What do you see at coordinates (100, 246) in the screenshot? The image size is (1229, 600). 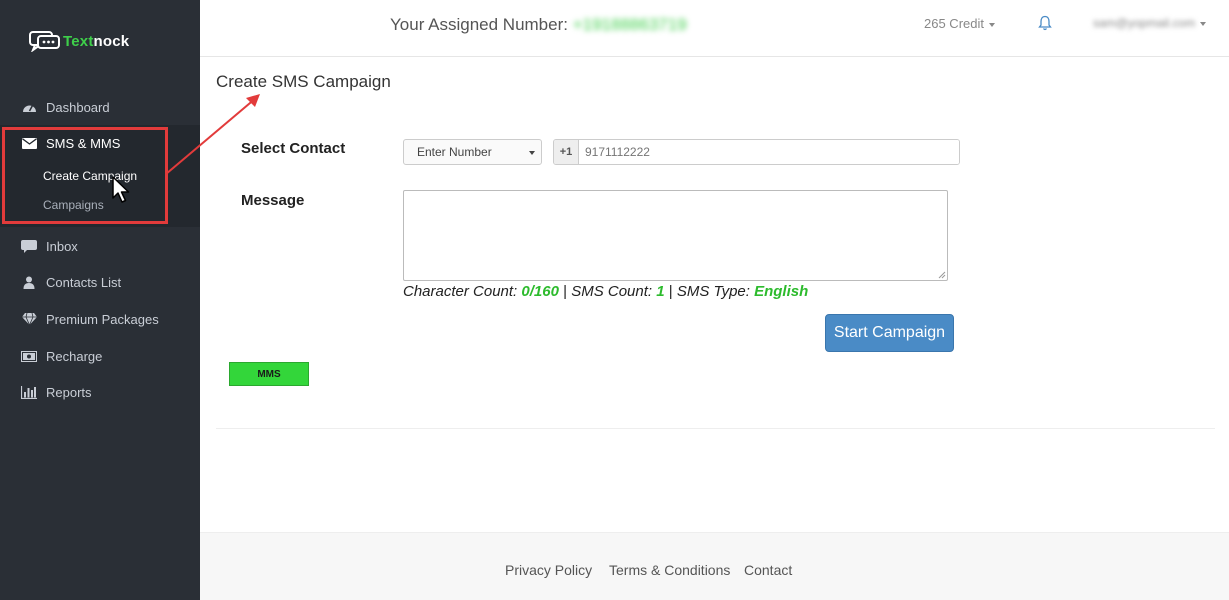 I see `sidebar-item-inbox: Inbox` at bounding box center [100, 246].